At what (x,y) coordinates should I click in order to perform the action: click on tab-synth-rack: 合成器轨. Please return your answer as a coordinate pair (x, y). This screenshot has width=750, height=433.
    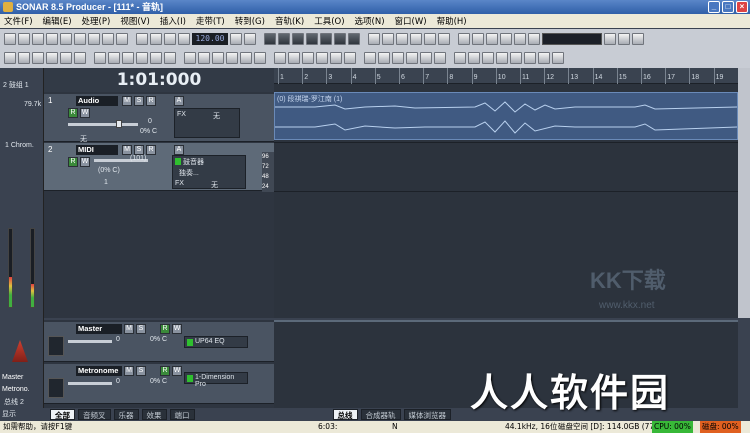
    Looking at the image, I should click on (380, 414).